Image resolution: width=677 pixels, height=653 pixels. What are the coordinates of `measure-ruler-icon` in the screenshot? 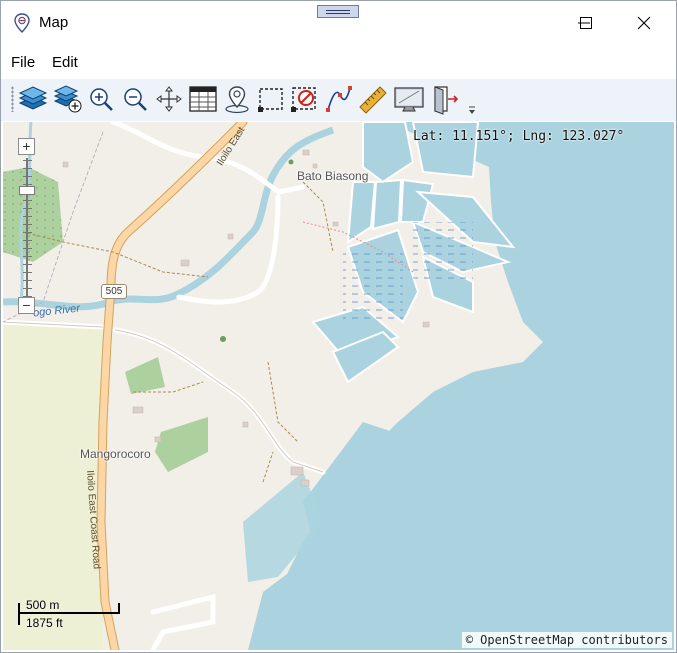 It's located at (373, 100).